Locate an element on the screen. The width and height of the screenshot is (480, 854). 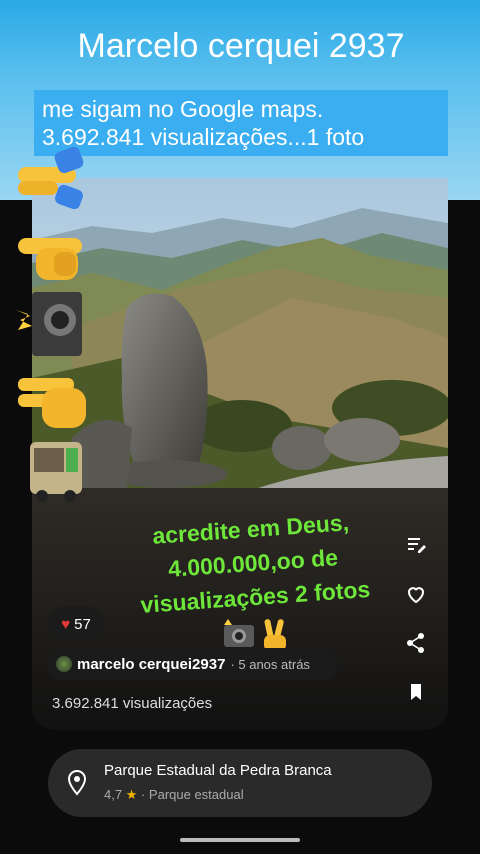
location-pin-icon is located at coordinates (77, 782).